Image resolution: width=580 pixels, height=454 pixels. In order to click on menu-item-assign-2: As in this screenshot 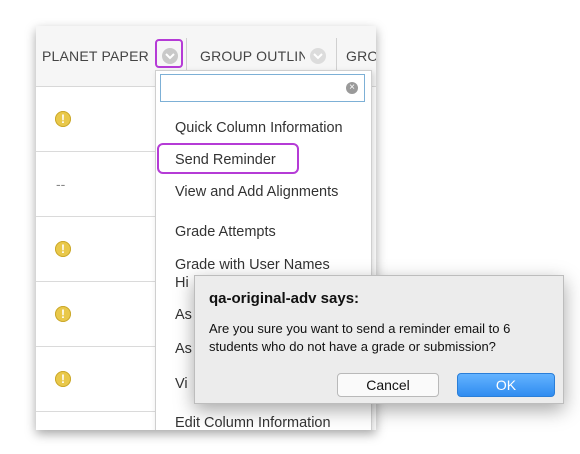, I will do `click(183, 349)`.